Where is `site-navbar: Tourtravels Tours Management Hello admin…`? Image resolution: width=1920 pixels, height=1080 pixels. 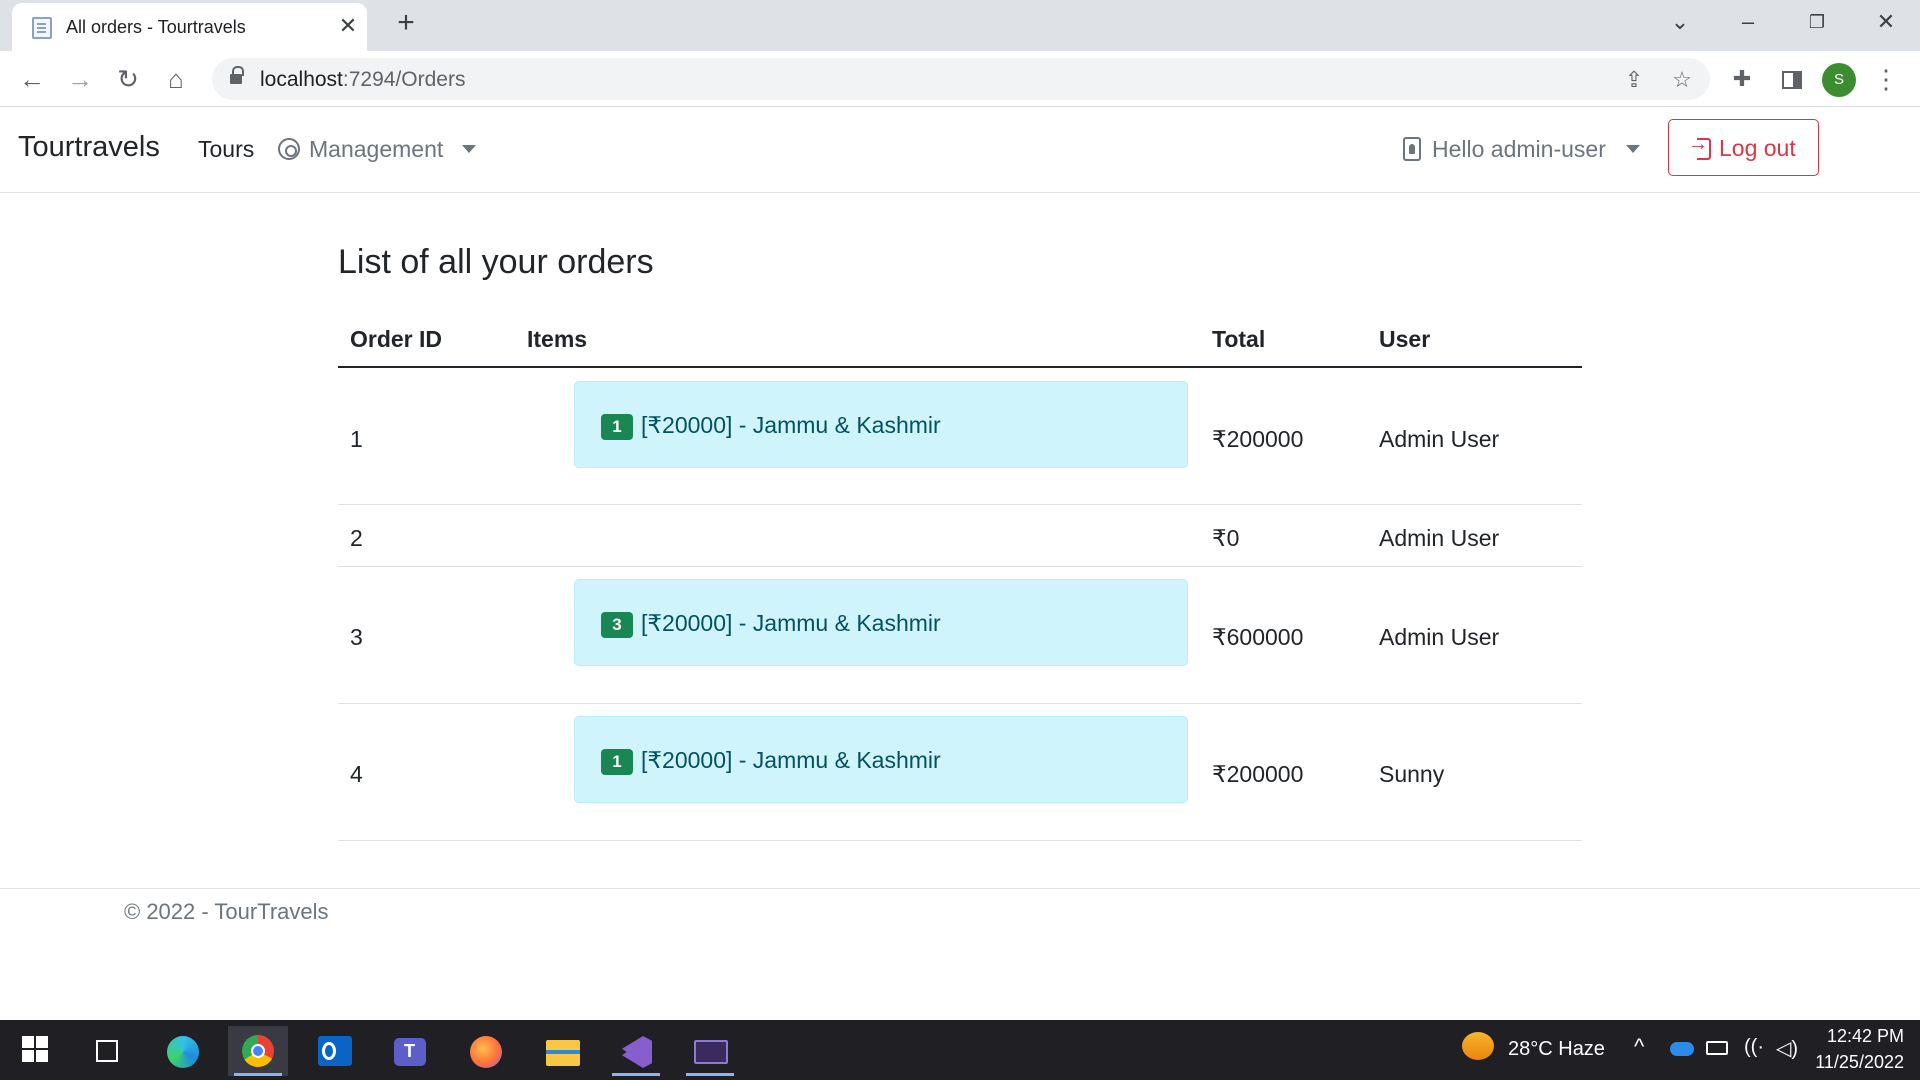
site-navbar: Tourtravels Tours Management Hello admin… is located at coordinates (960, 150).